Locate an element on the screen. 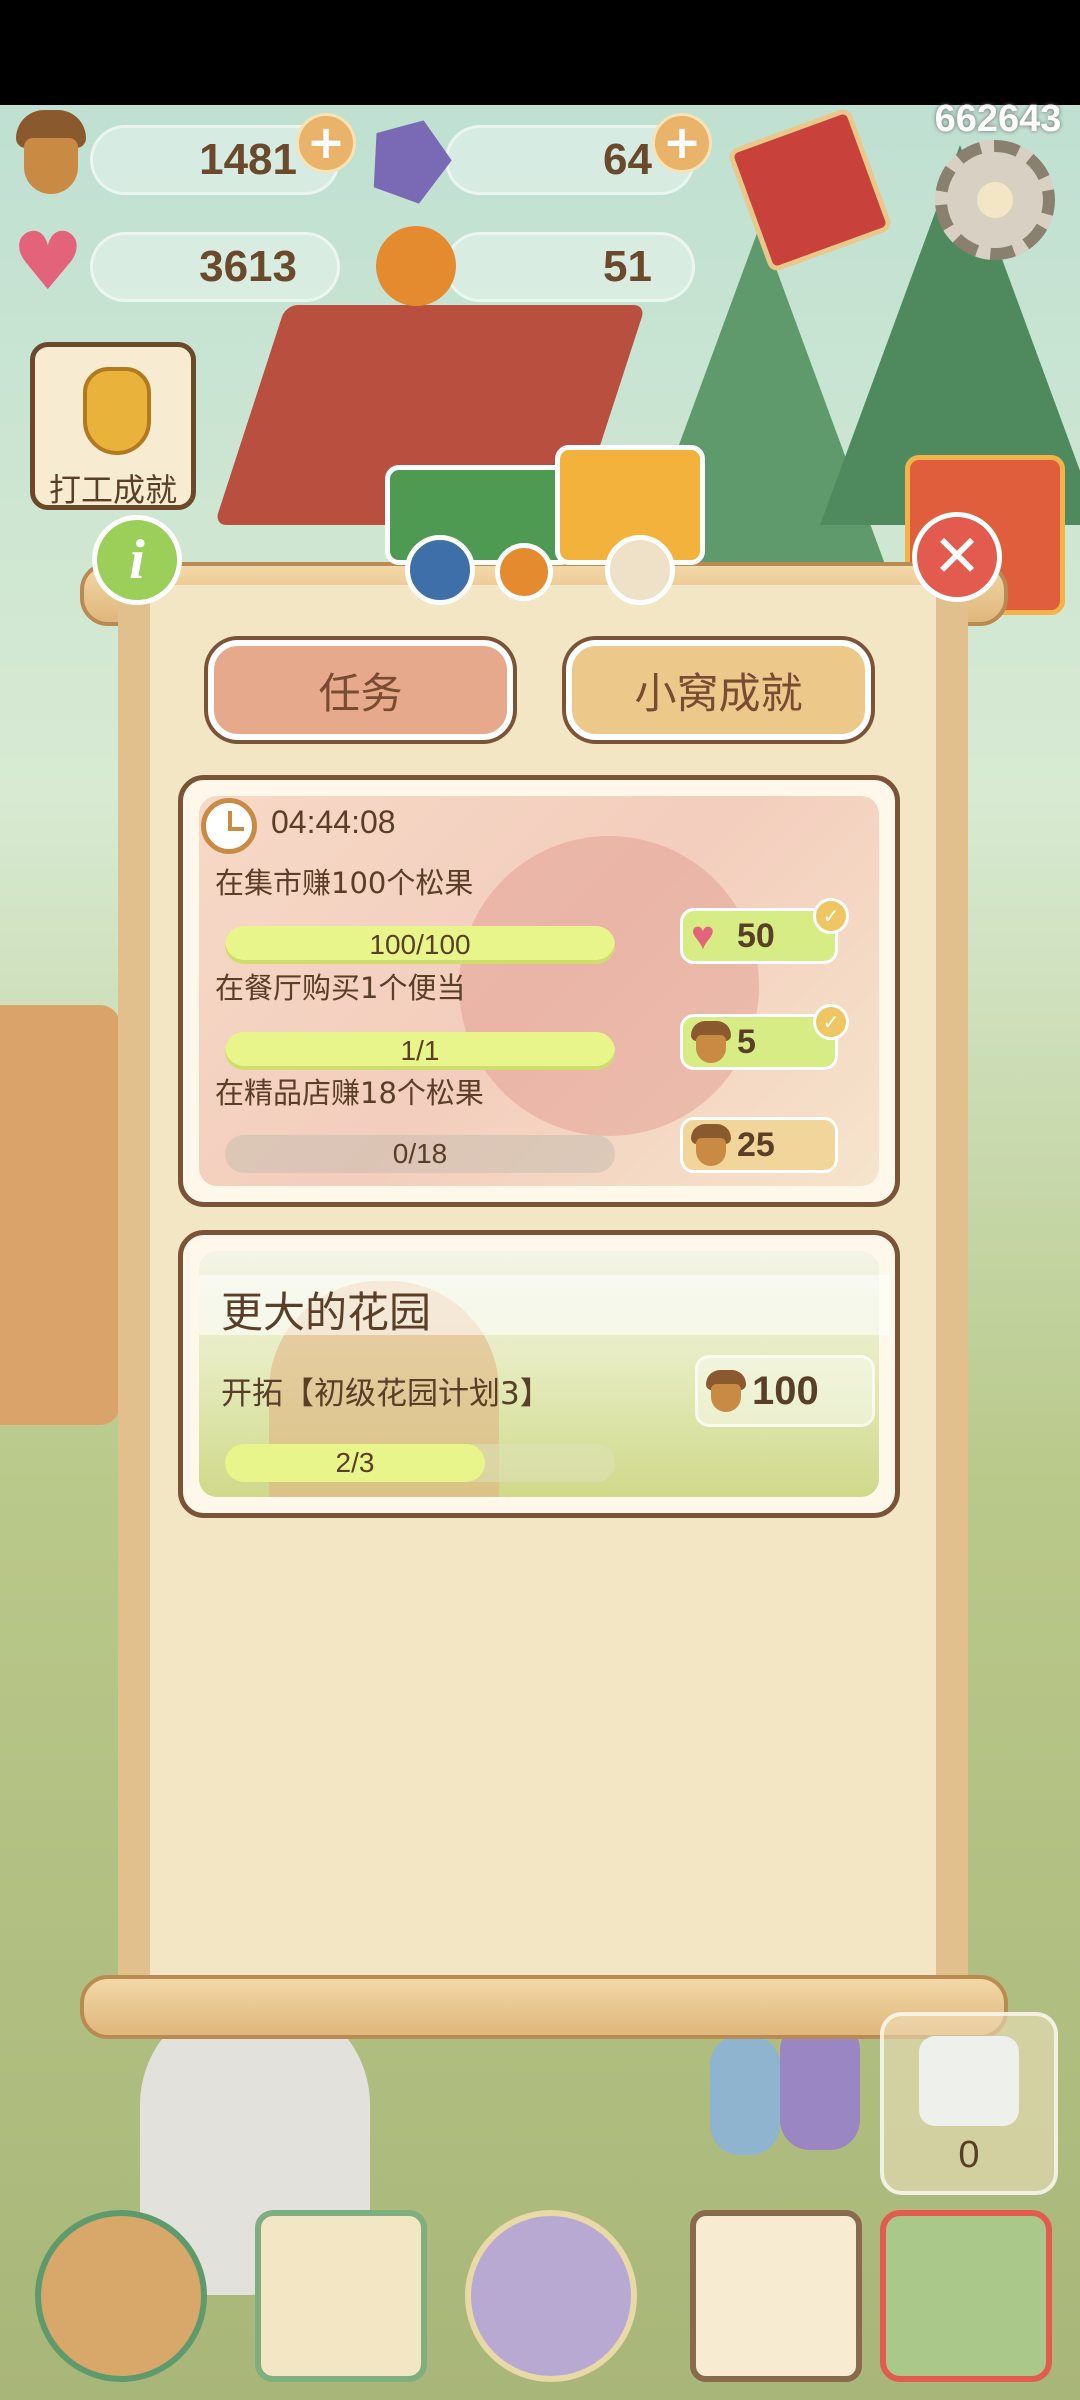 The image size is (1080, 2400). settings-gear-icon is located at coordinates (995, 200).